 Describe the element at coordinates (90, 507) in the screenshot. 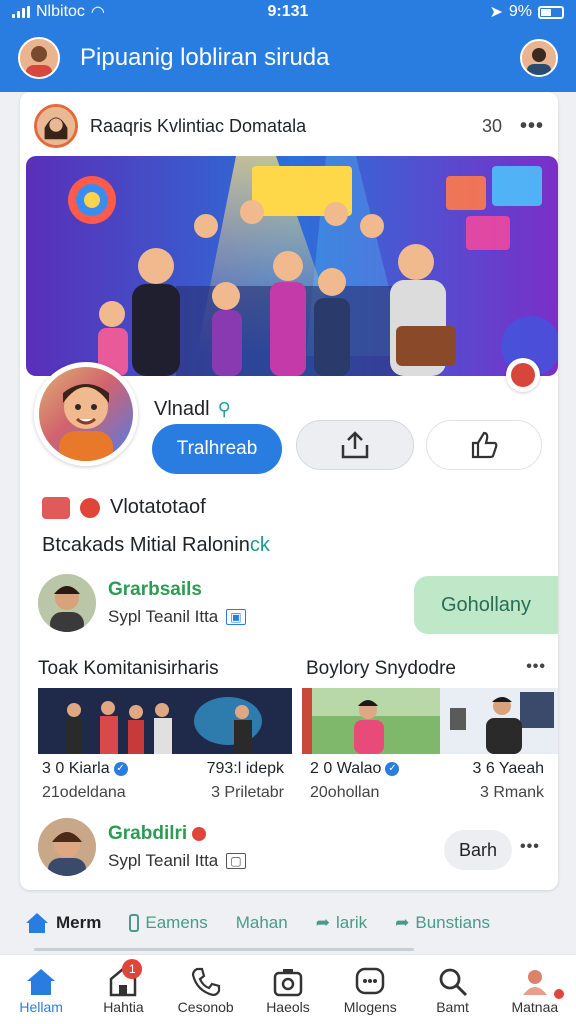

I see `alert-icon` at that location.